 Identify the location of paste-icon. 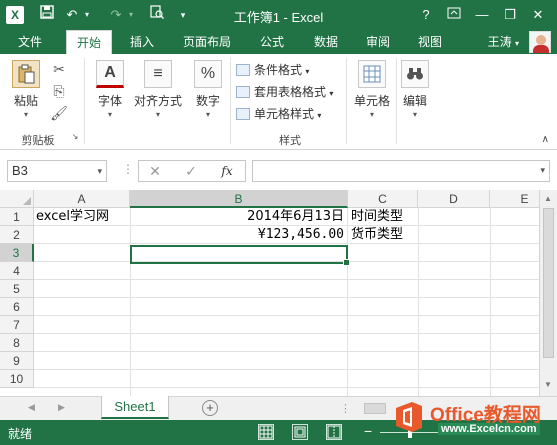
(26, 74).